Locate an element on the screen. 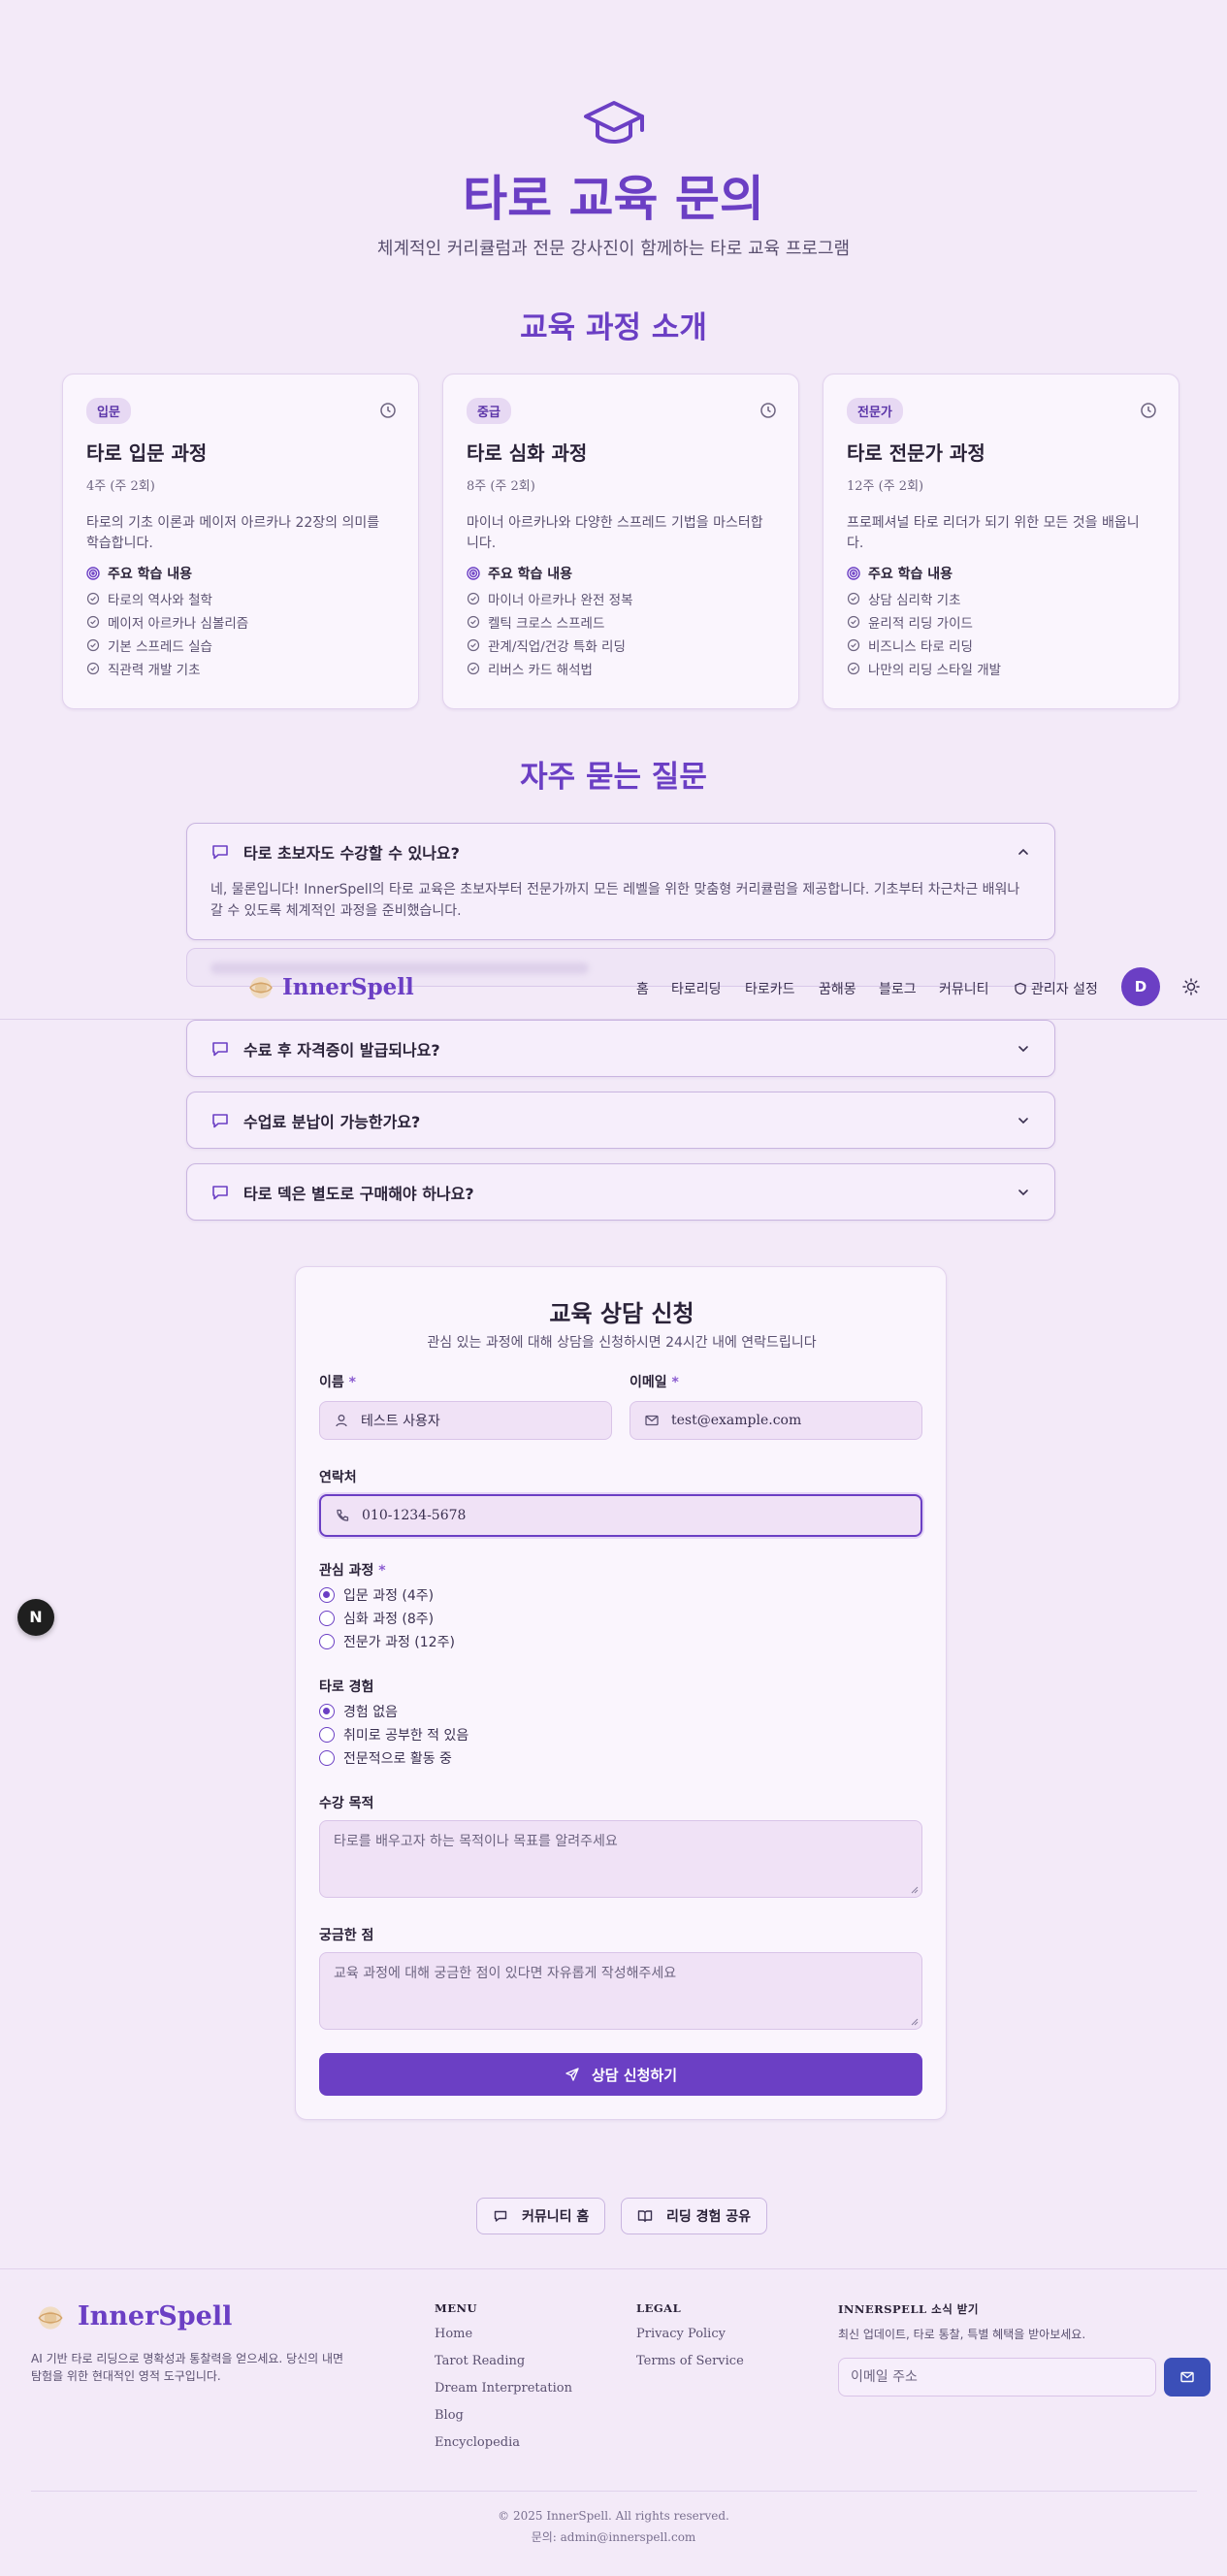  floating-dev-button: N is located at coordinates (35, 1617).